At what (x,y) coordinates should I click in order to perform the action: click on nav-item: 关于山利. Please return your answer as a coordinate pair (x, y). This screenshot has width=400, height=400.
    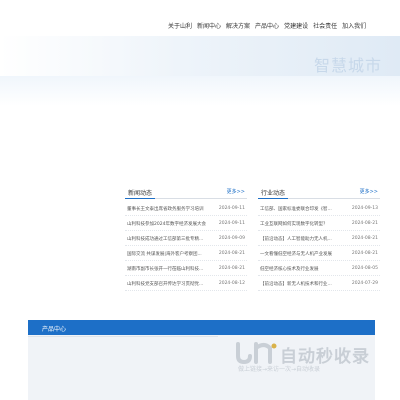
    Looking at the image, I should click on (180, 25).